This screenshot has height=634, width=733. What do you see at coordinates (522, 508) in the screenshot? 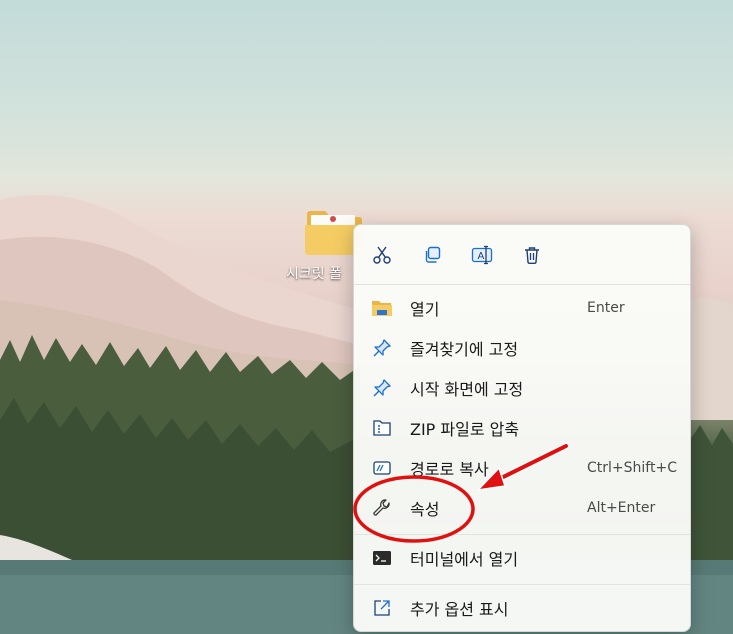
I see `menu-item-properties: 속성 Alt+Enter` at bounding box center [522, 508].